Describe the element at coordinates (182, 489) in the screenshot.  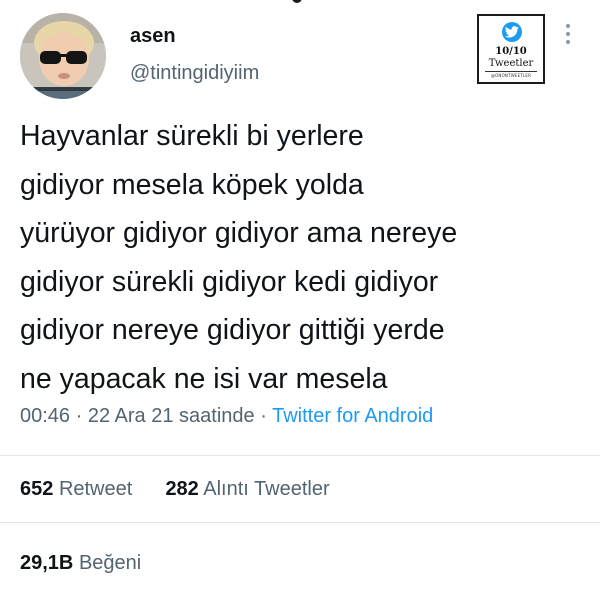
I see `quotes-count: 282` at that location.